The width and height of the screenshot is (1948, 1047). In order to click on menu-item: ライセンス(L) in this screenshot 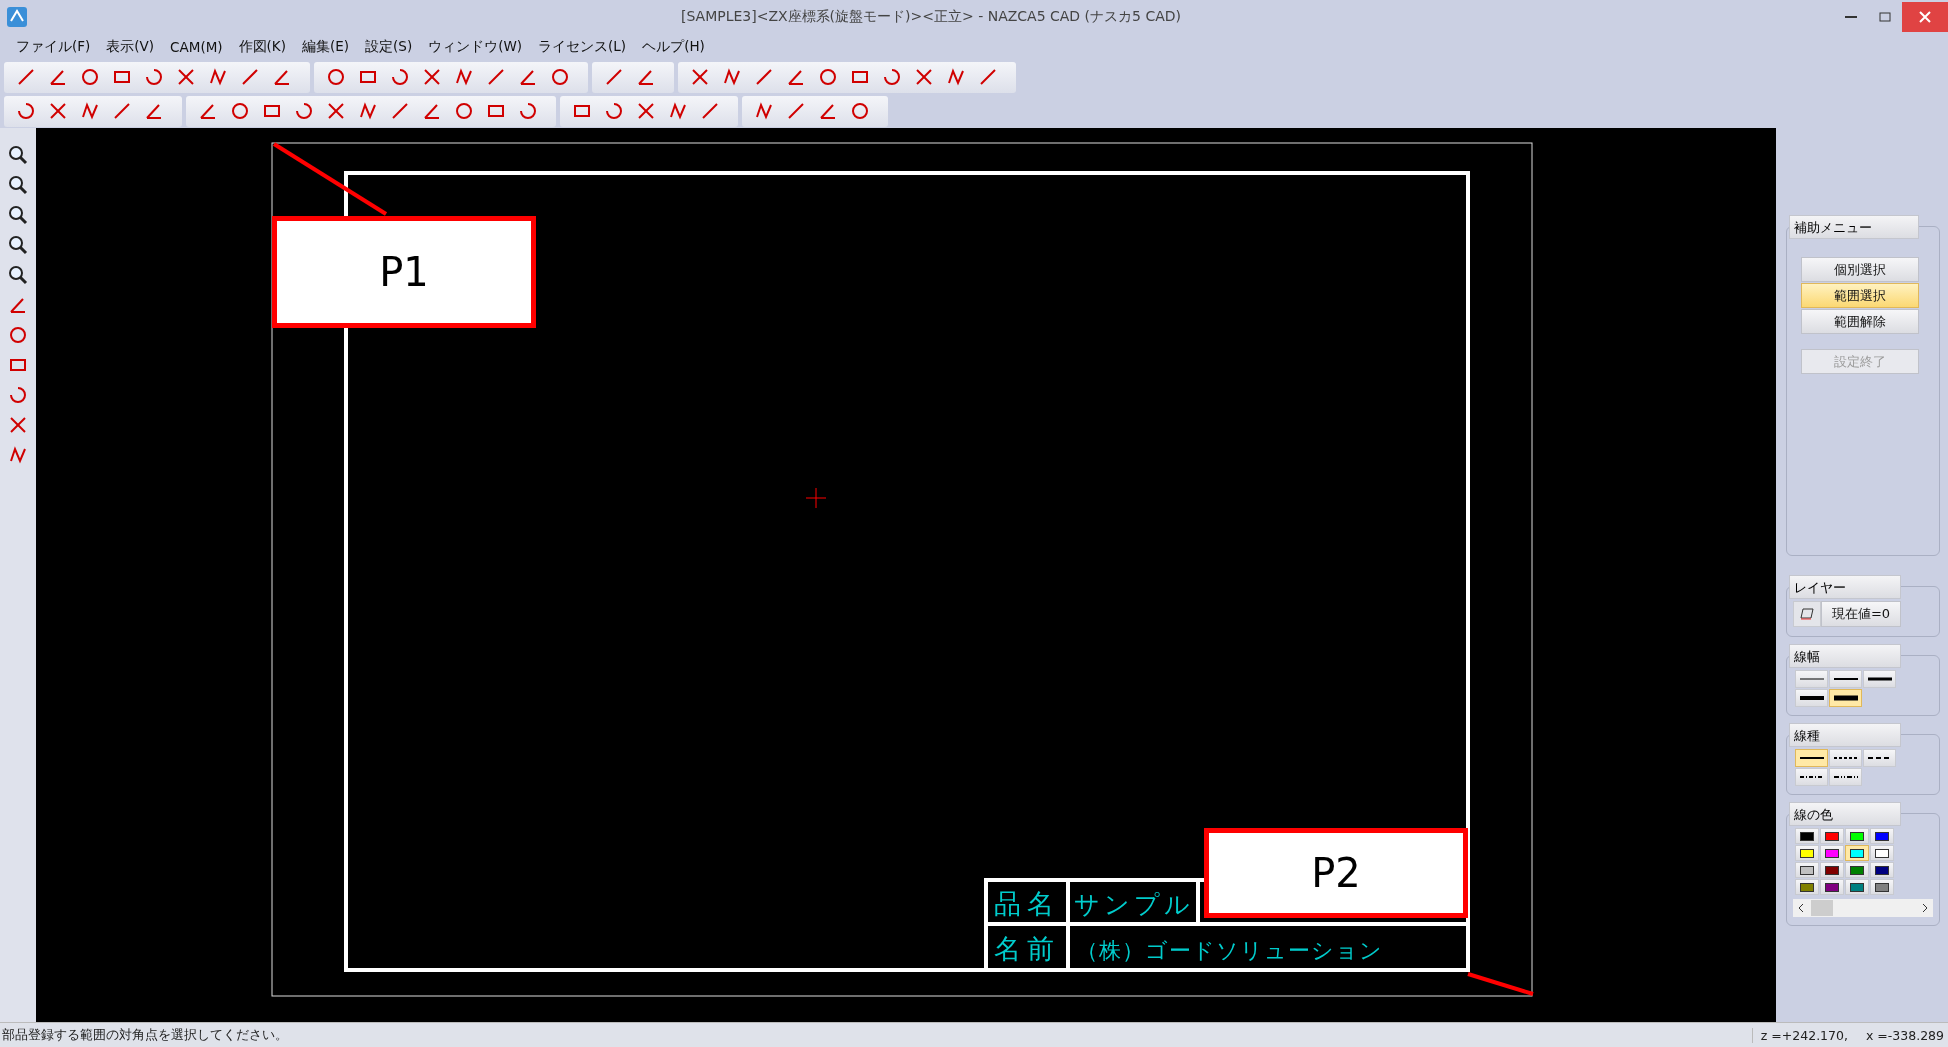, I will do `click(582, 47)`.